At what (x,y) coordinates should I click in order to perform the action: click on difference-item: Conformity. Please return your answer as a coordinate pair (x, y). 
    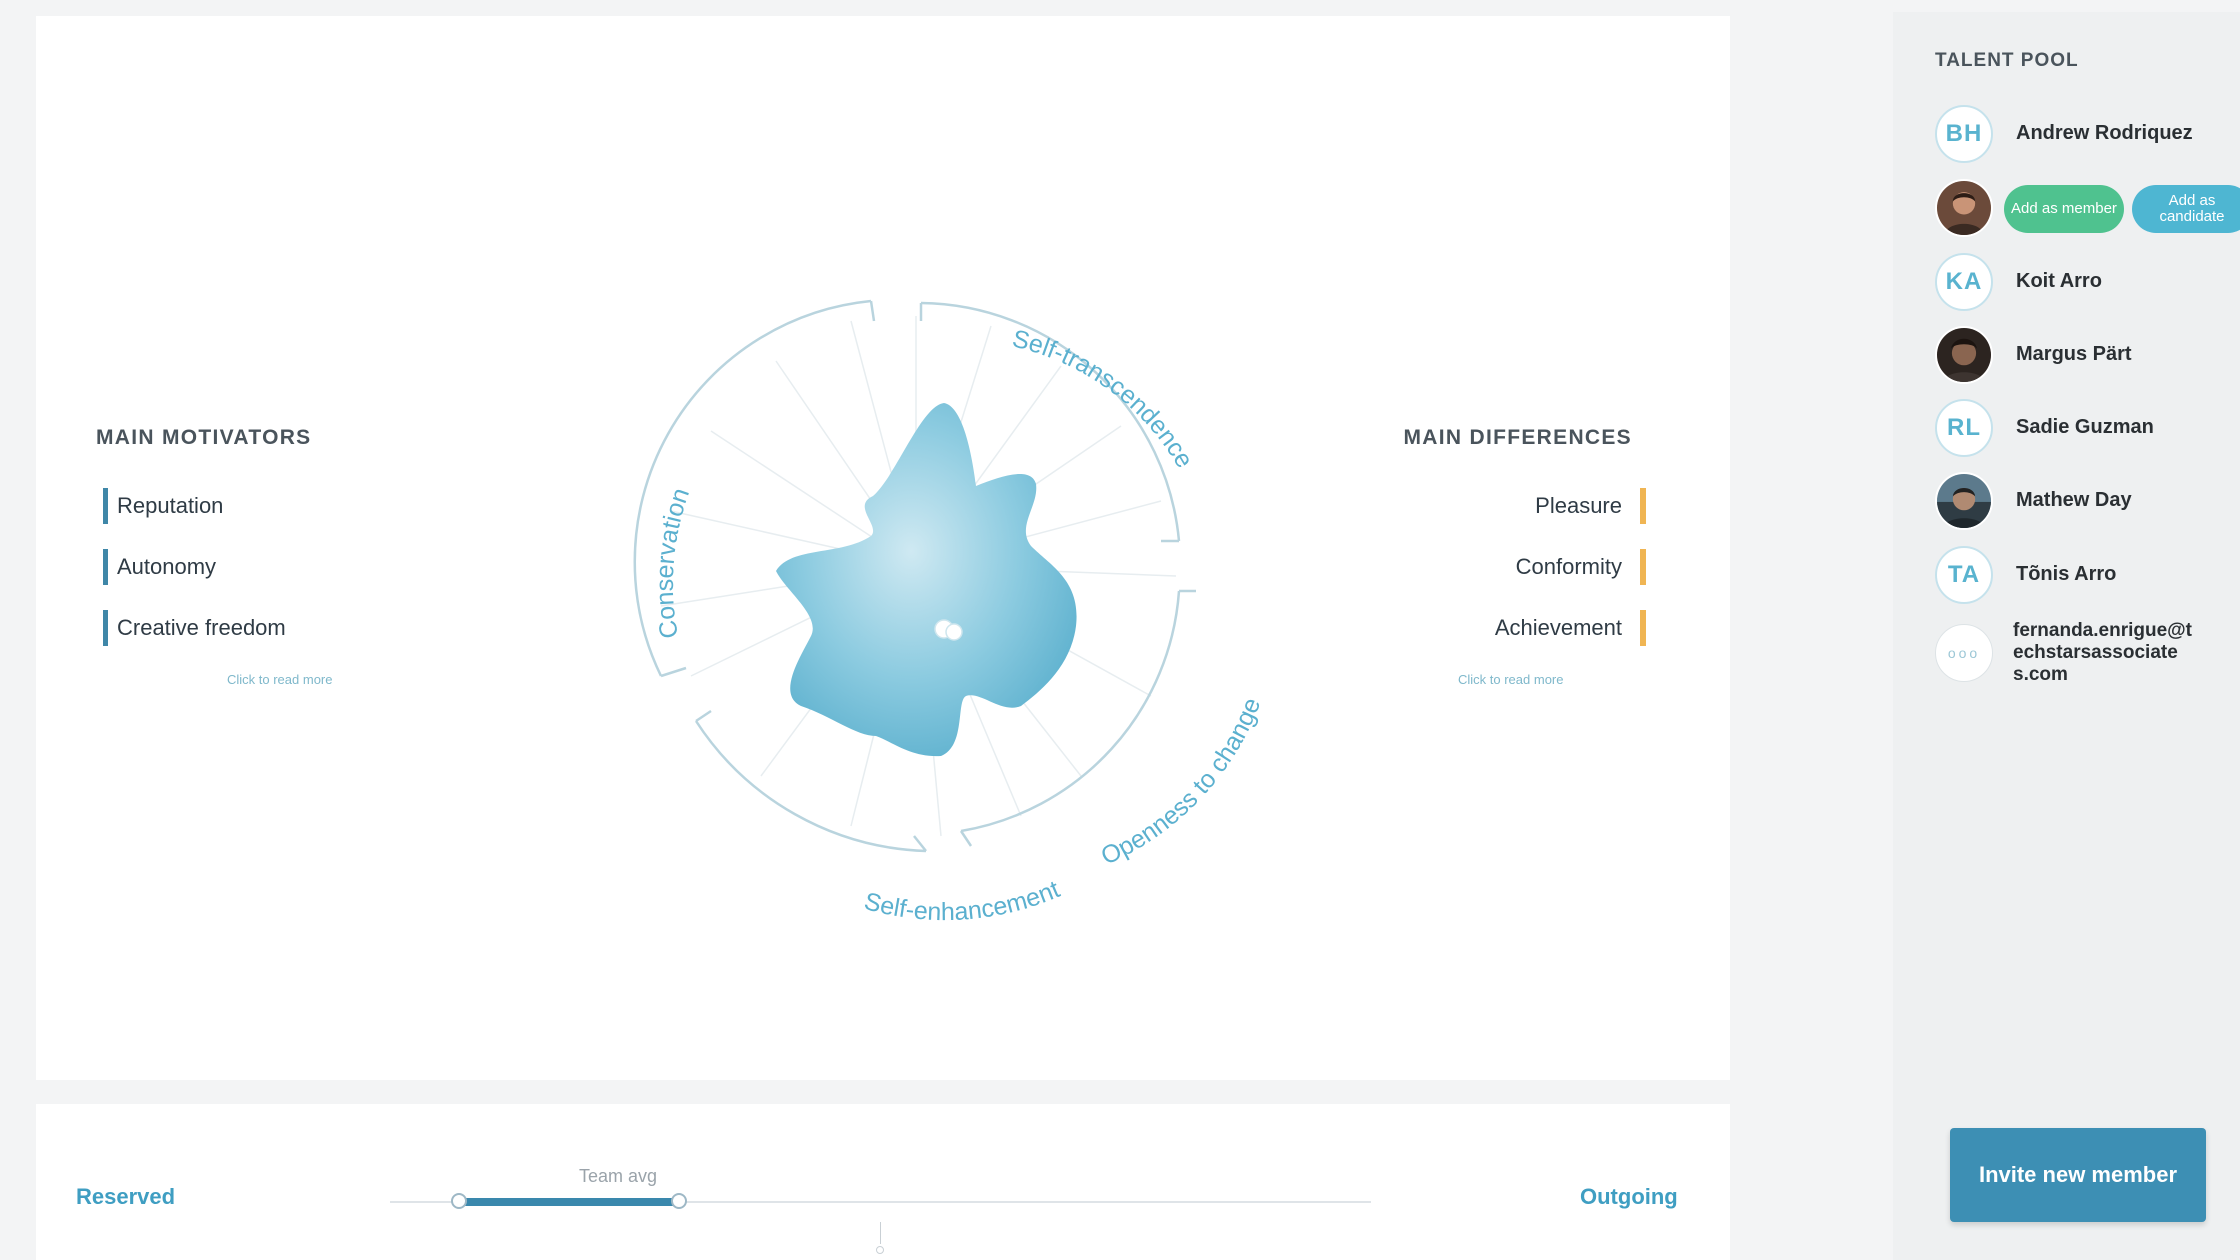
    Looking at the image, I should click on (1491, 567).